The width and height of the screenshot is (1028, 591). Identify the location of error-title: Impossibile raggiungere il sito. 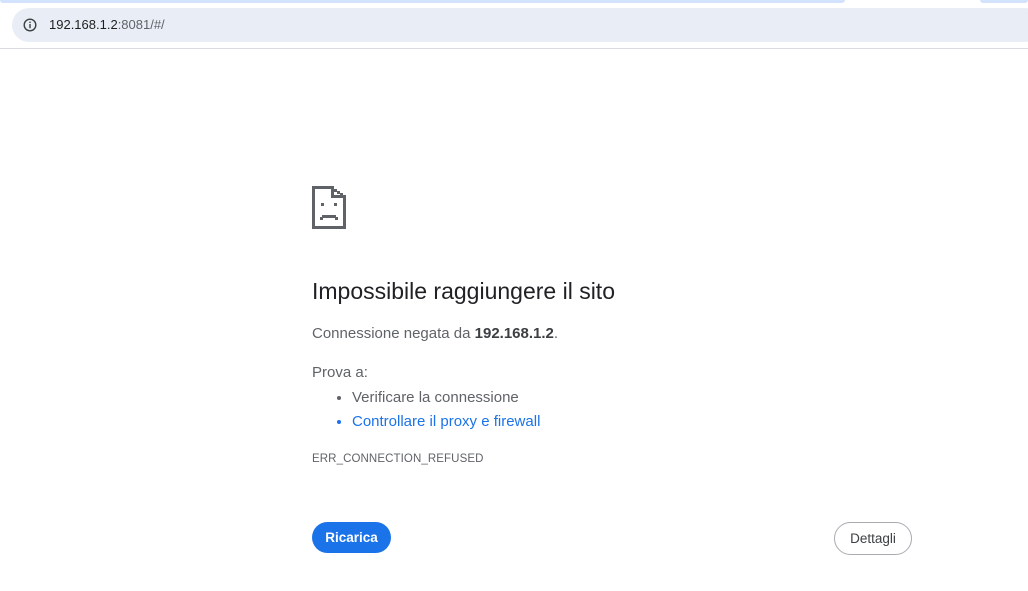
(463, 291).